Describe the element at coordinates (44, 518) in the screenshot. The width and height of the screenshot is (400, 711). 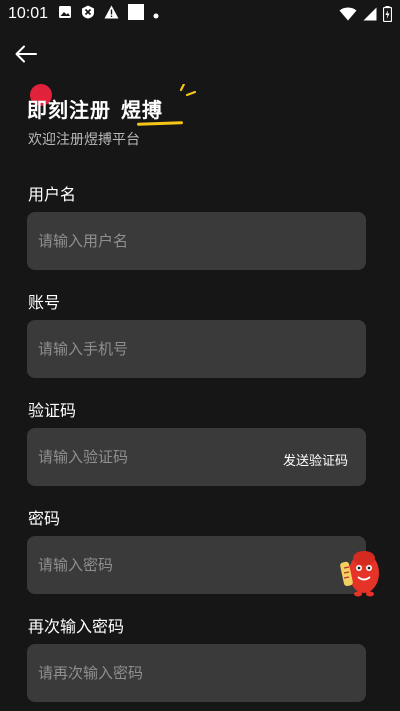
I see `password-label: 密码` at that location.